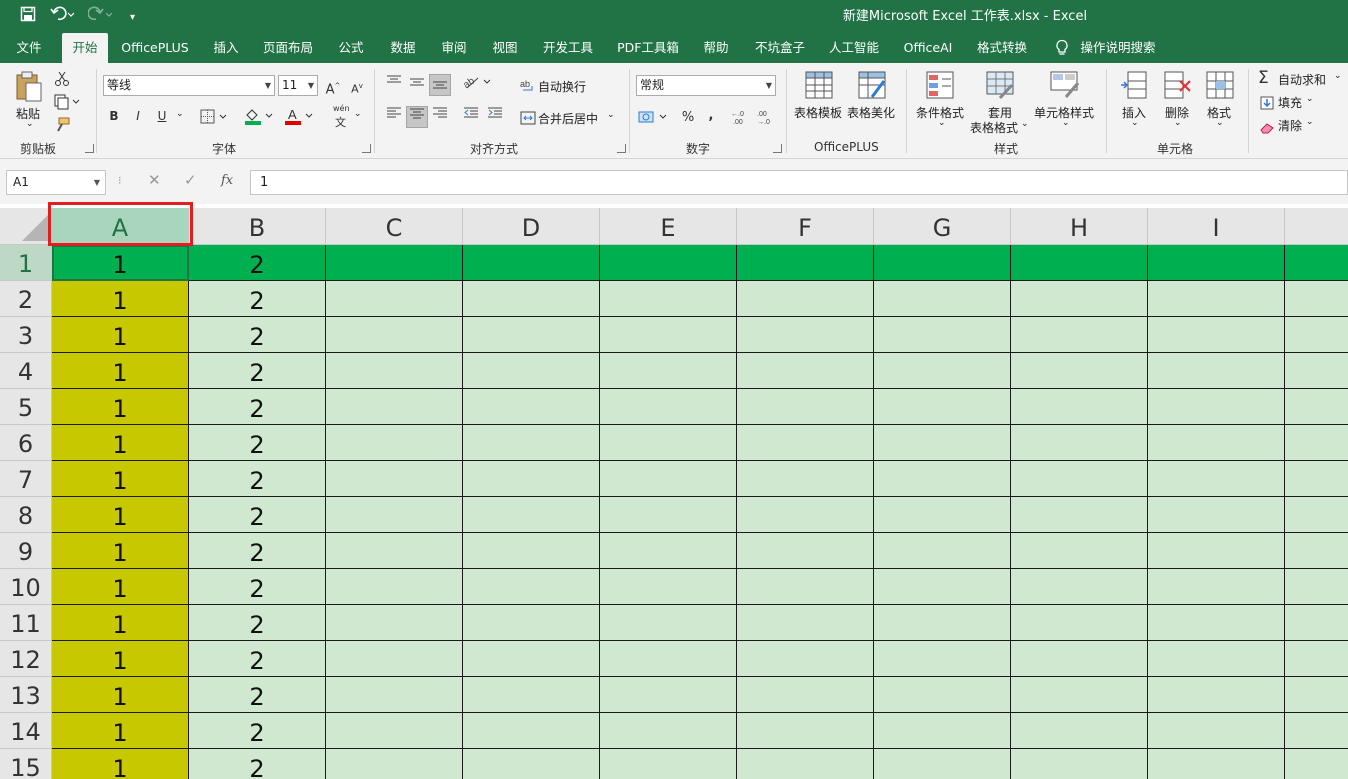 Image resolution: width=1348 pixels, height=779 pixels. What do you see at coordinates (942, 226) in the screenshot?
I see `column-header-g: G` at bounding box center [942, 226].